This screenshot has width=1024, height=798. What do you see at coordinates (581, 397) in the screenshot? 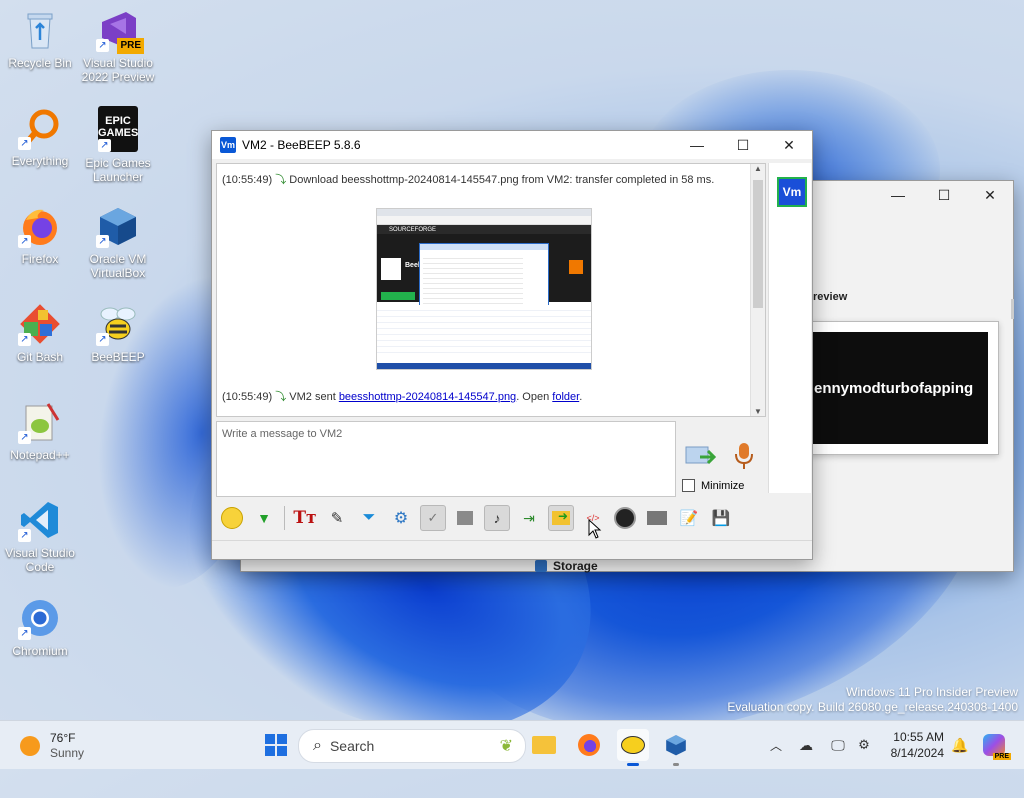
I see `message-suffix: .` at bounding box center [581, 397].